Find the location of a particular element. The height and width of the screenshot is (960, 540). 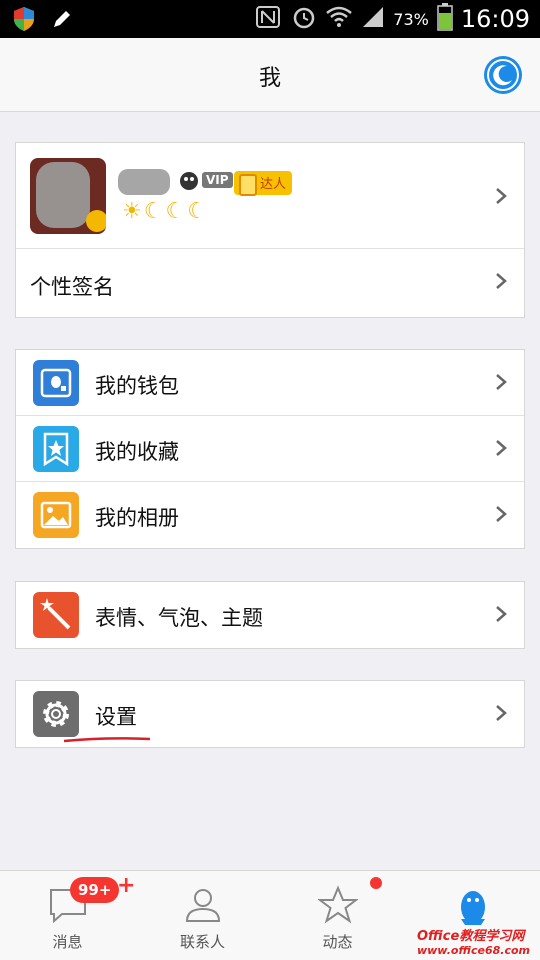

contact-icon is located at coordinates (203, 905).